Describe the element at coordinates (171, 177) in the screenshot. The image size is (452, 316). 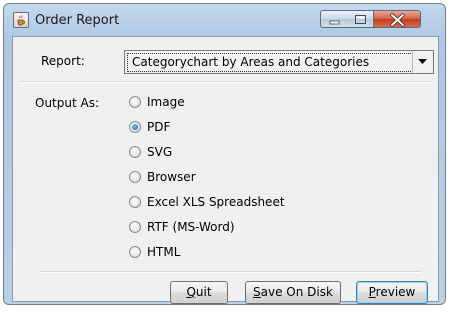
I see `radio-label: Browser` at that location.